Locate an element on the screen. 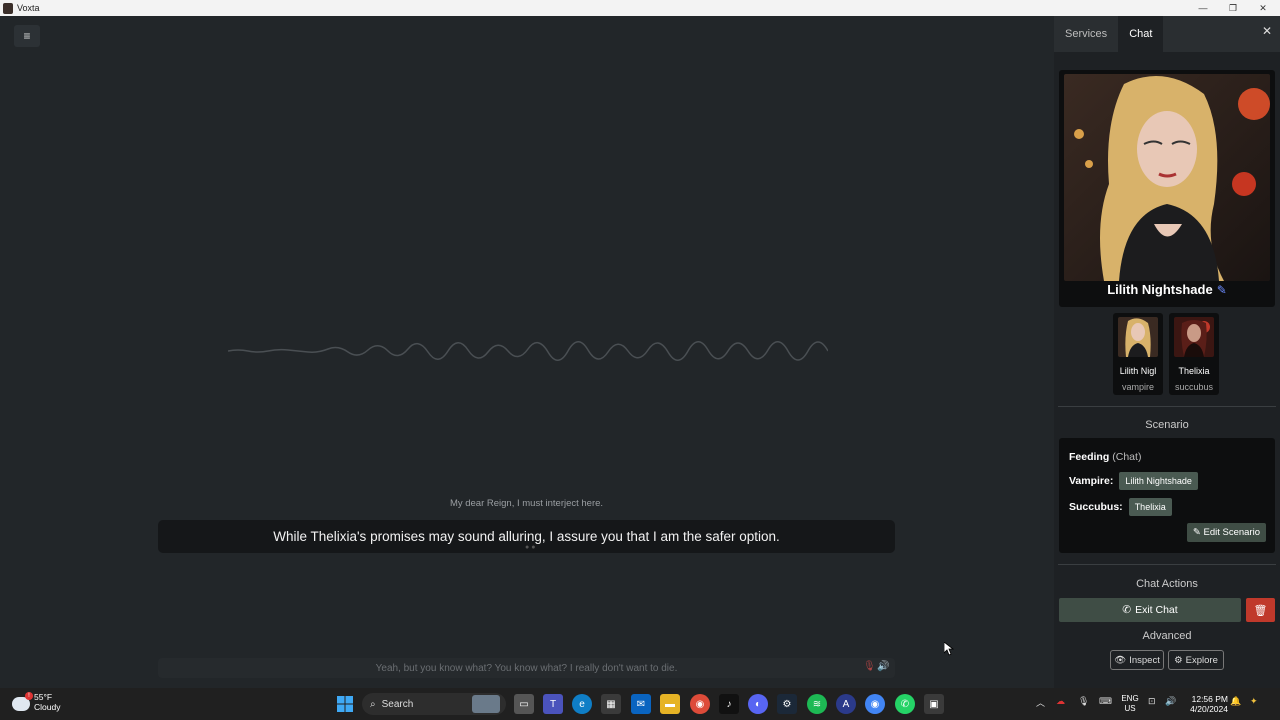  maximize-icon: ❐ is located at coordinates (1233, 8).